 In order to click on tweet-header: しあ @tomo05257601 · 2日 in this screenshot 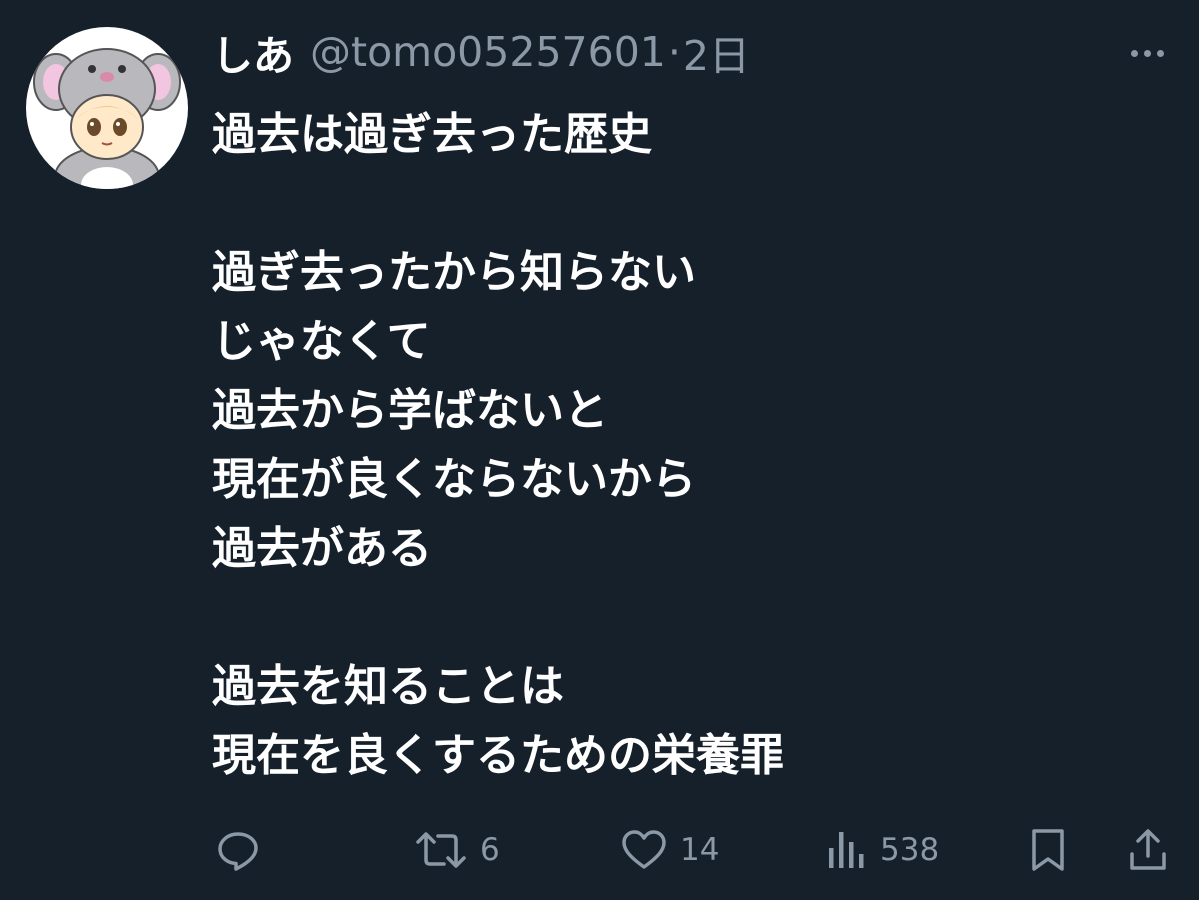, I will do `click(481, 52)`.